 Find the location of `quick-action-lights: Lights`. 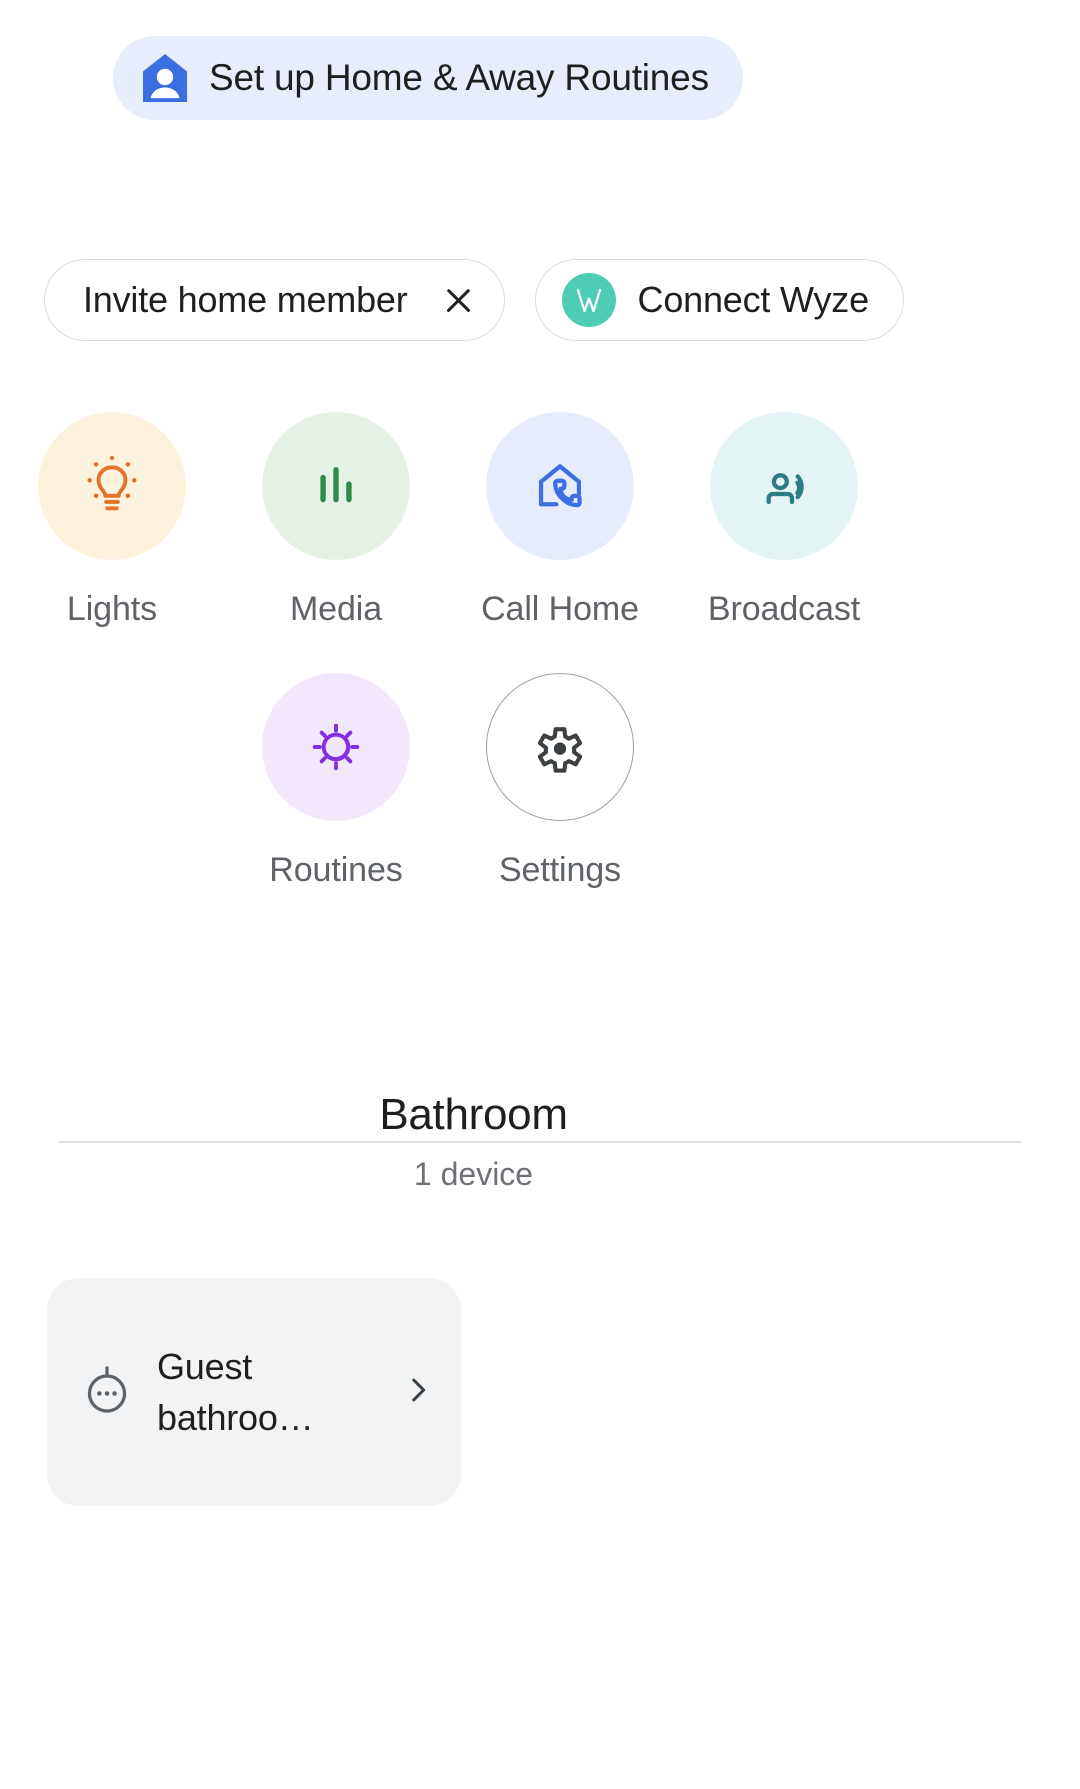

quick-action-lights: Lights is located at coordinates (112, 520).